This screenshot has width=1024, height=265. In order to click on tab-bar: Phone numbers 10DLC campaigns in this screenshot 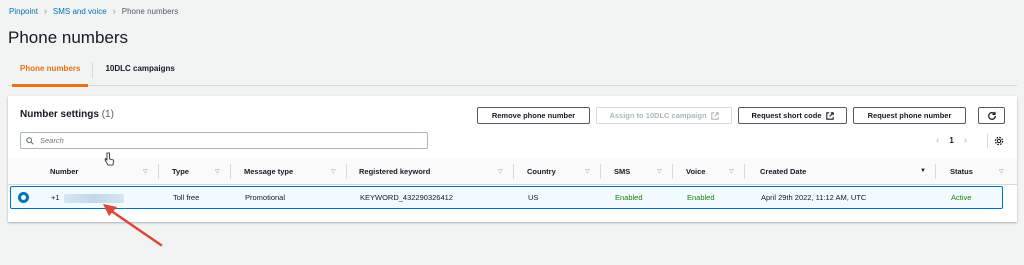, I will do `click(512, 72)`.